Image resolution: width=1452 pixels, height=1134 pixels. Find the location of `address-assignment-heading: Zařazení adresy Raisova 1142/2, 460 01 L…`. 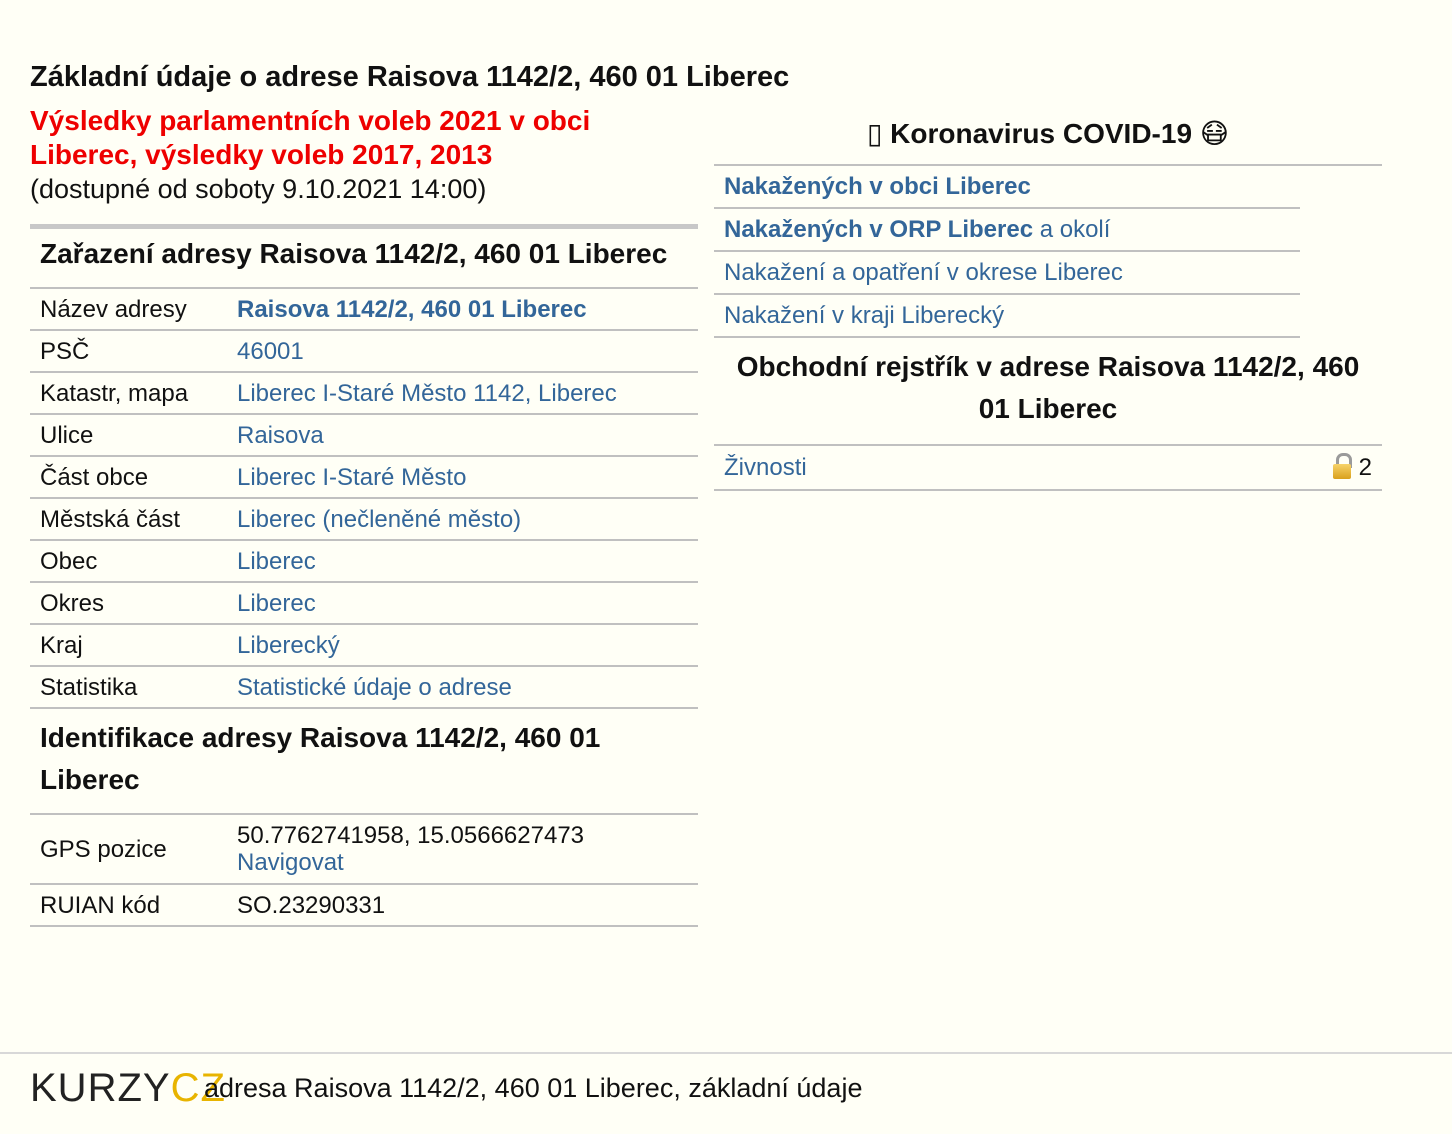

address-assignment-heading: Zařazení adresy Raisova 1142/2, 460 01 L… is located at coordinates (354, 253).